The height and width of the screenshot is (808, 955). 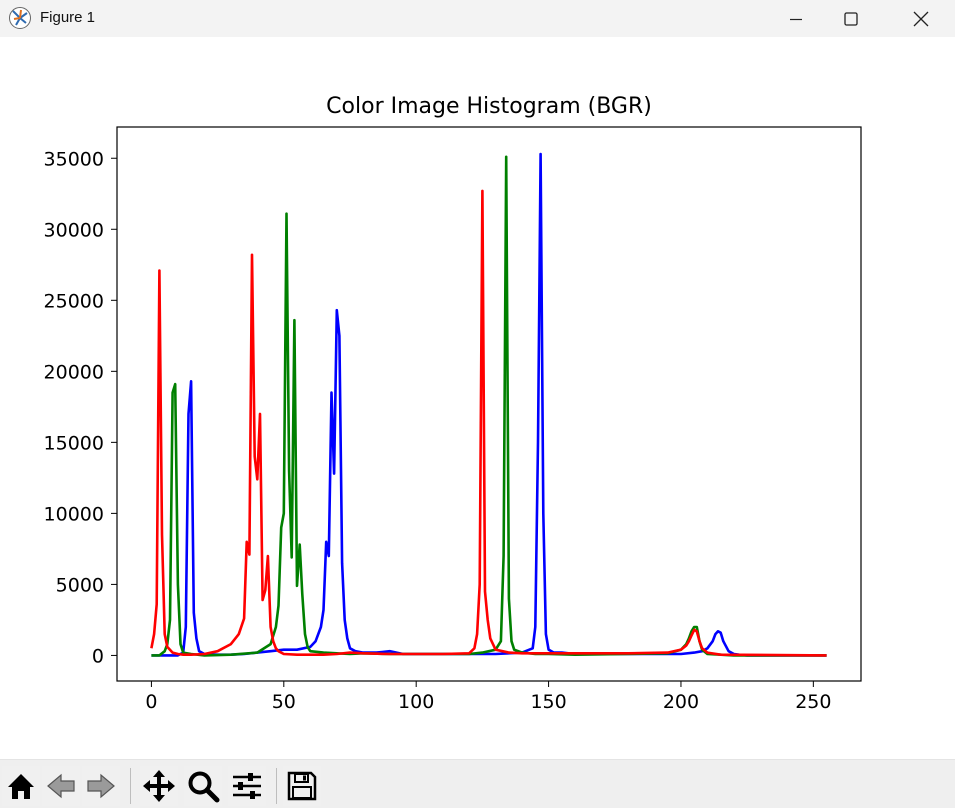 I want to click on maximize-button, so click(x=851, y=18).